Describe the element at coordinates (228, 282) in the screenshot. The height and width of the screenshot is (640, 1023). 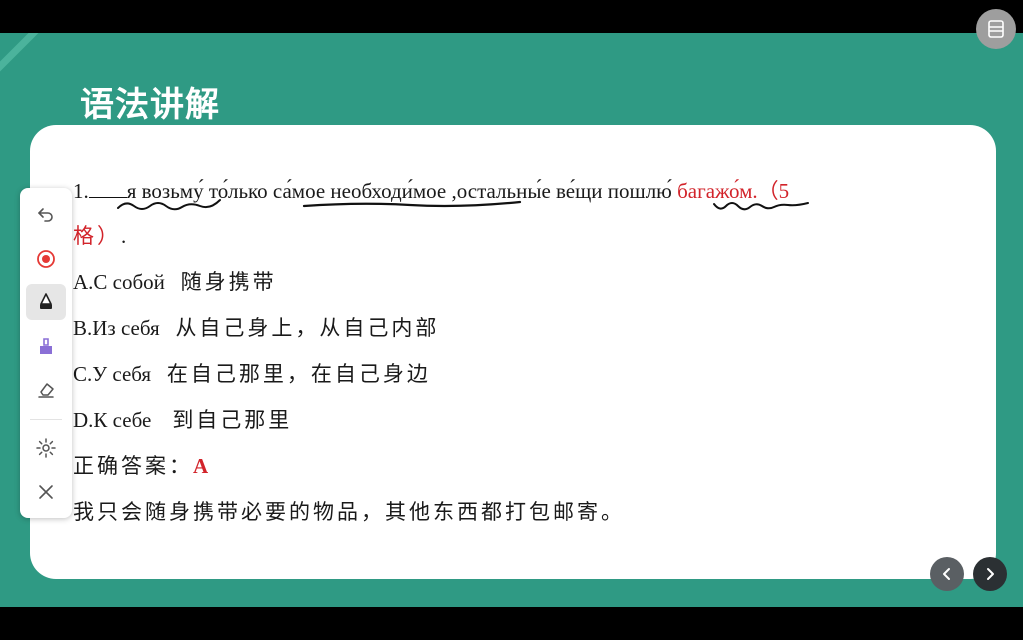
I see `option-meaning: 随身携带` at that location.